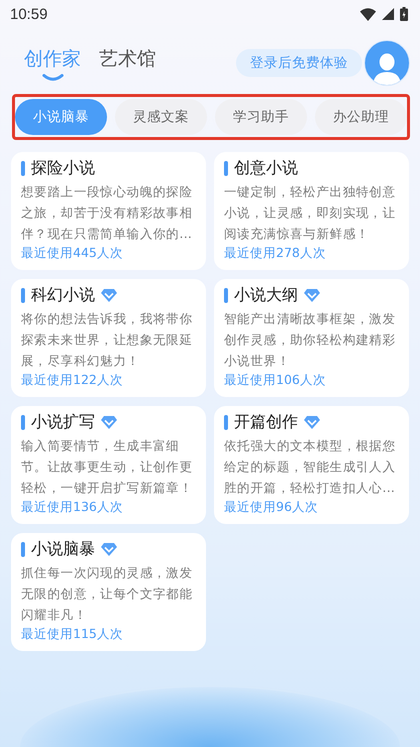  I want to click on card-title: 科幻小说, so click(63, 295).